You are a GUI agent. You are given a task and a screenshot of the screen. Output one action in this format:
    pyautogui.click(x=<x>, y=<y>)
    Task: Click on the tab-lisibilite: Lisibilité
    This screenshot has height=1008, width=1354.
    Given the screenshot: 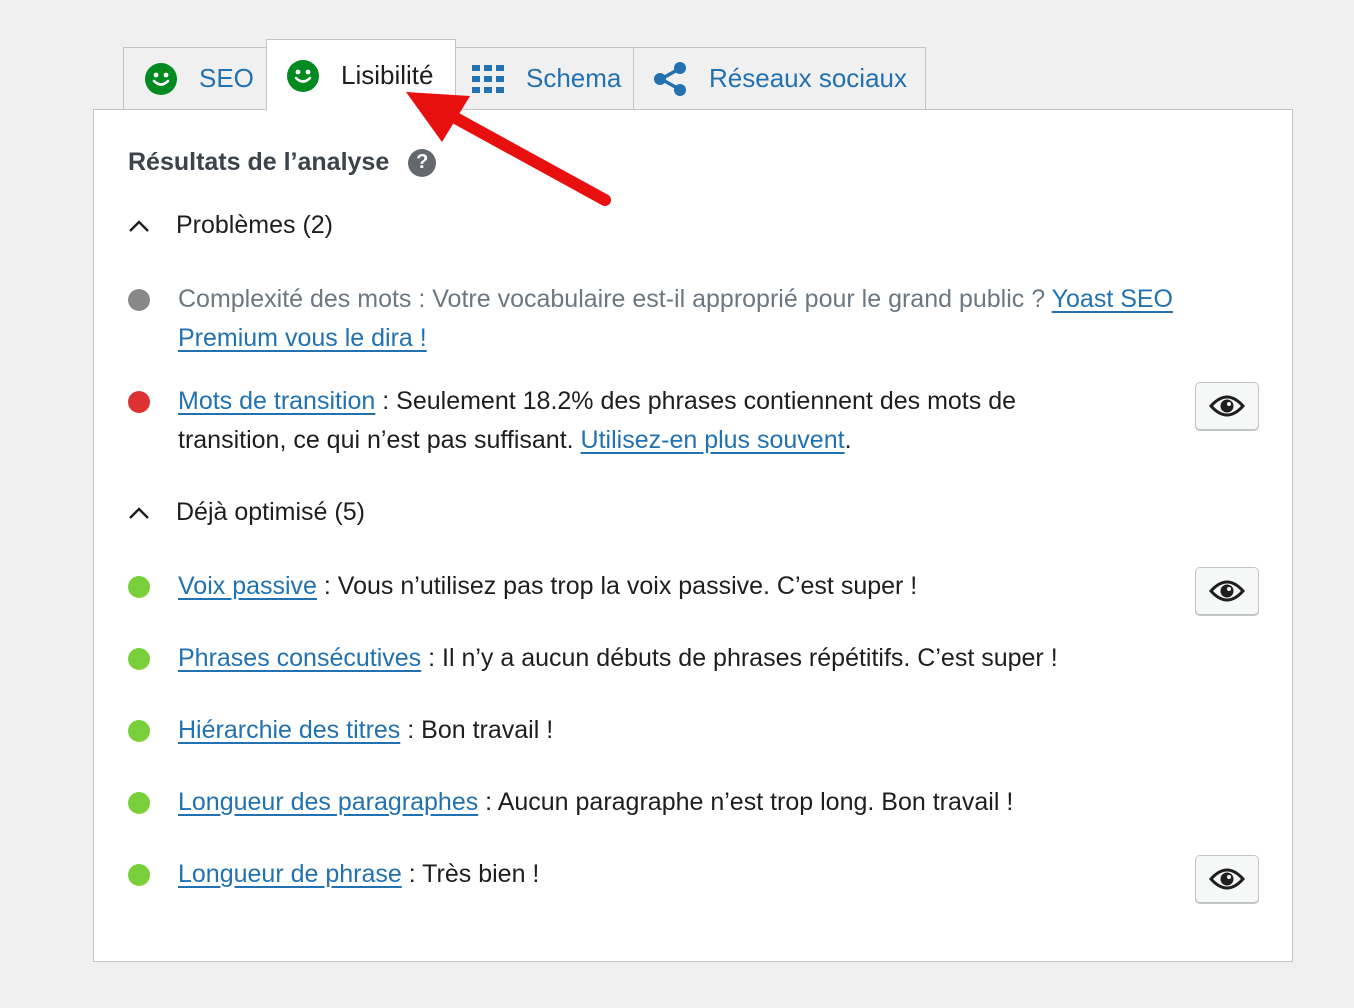 What is the action you would take?
    pyautogui.click(x=361, y=75)
    